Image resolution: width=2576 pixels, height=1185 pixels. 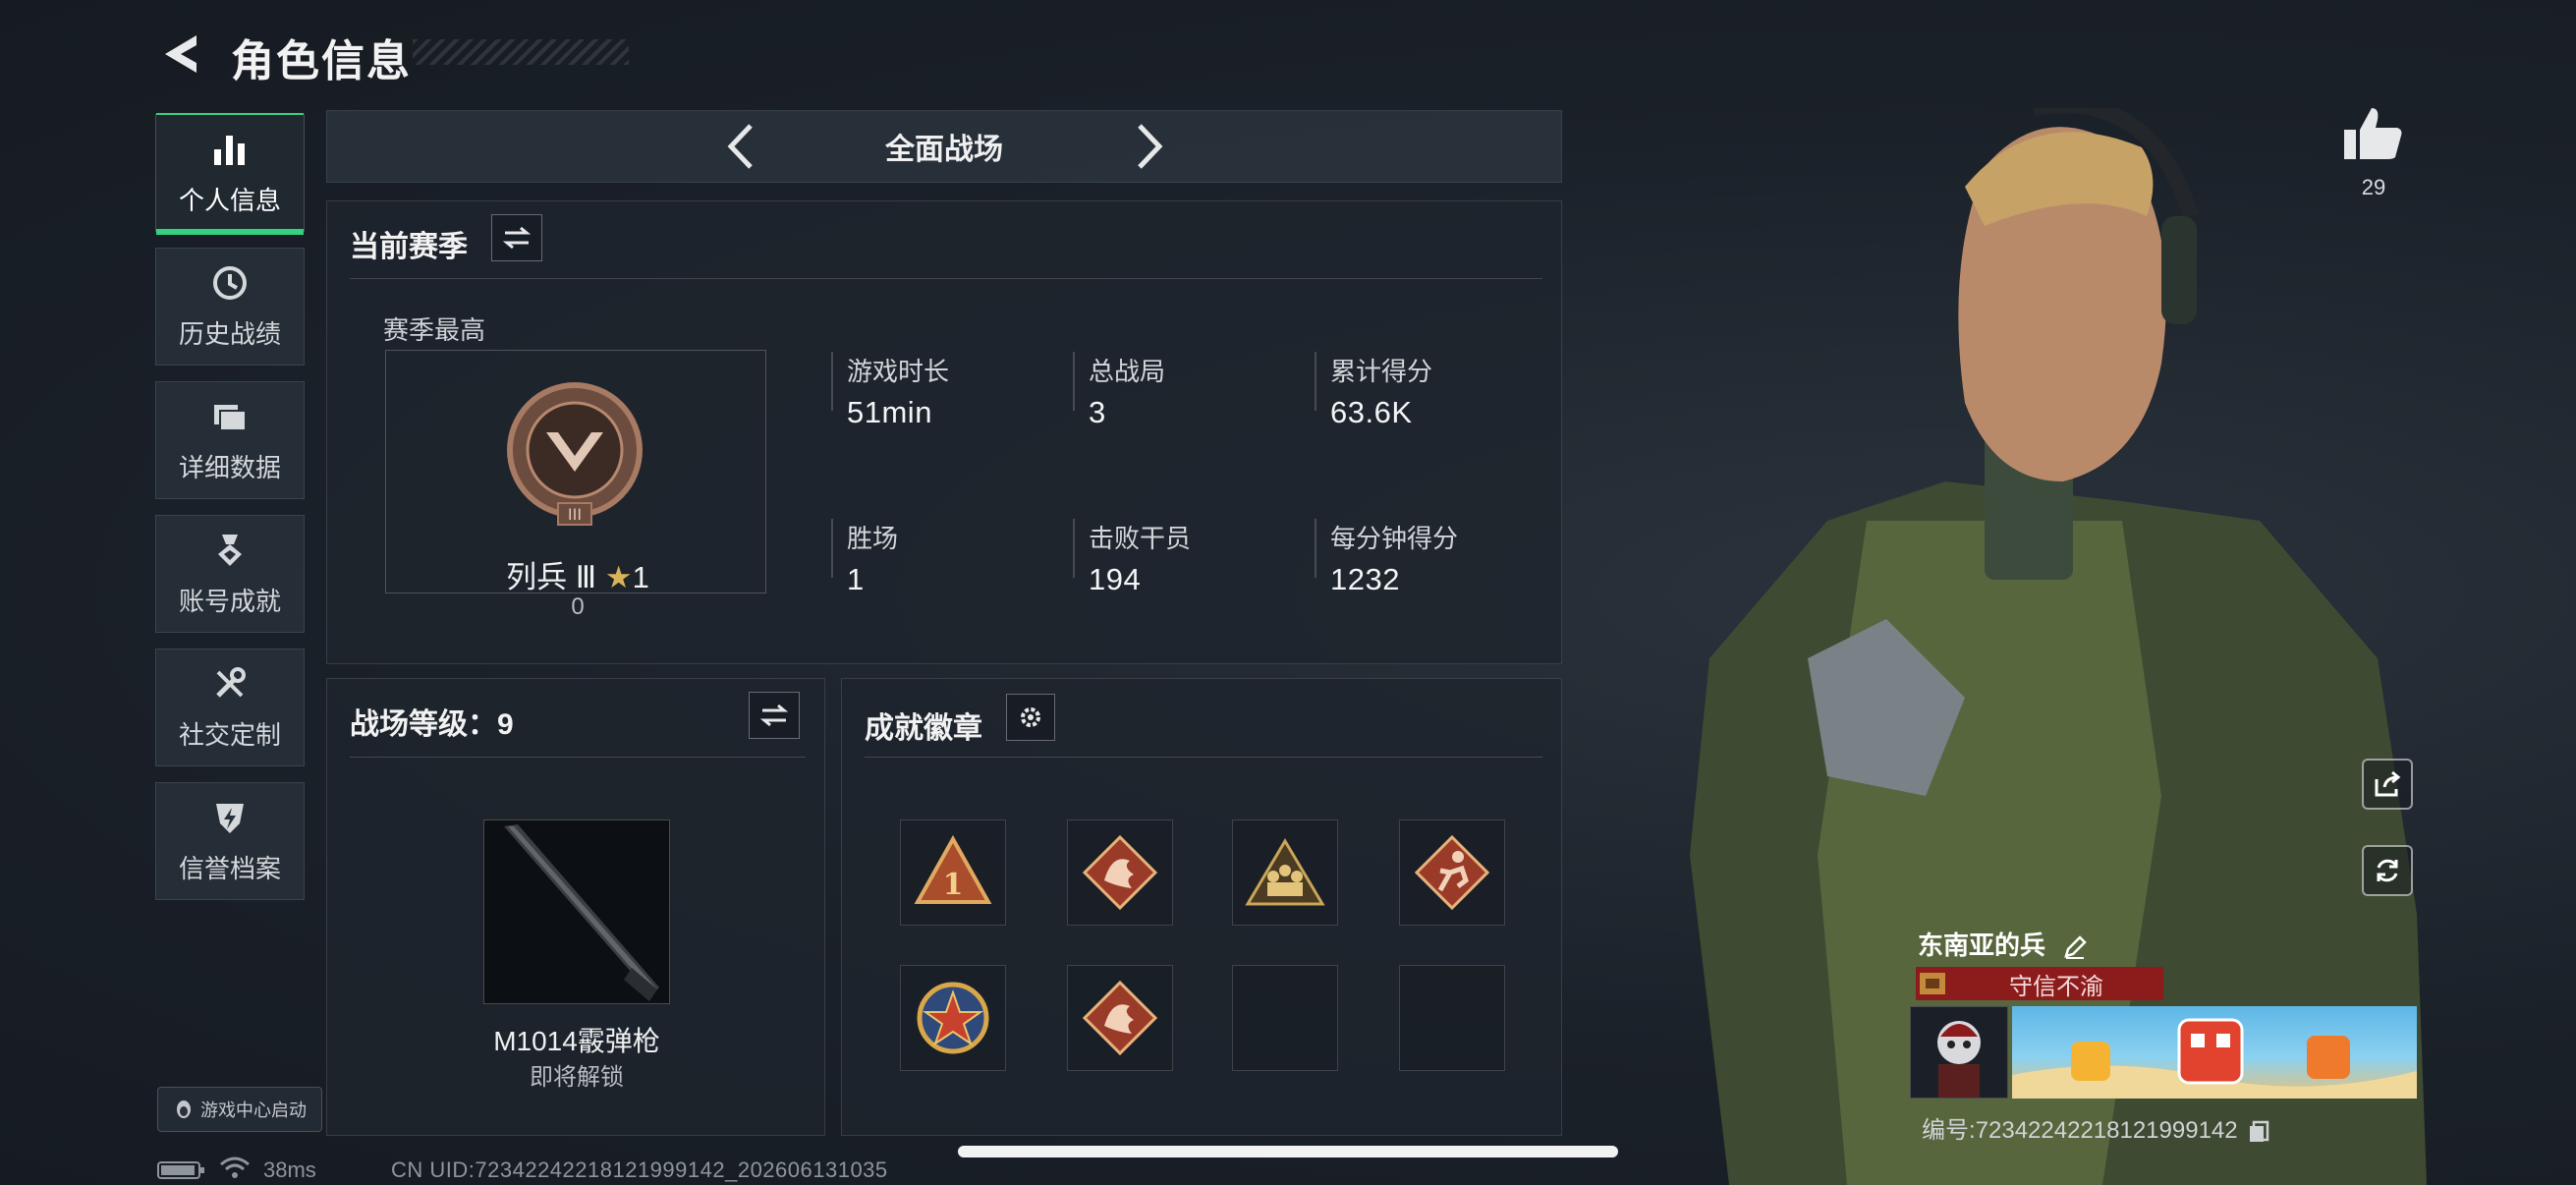 What do you see at coordinates (581, 912) in the screenshot?
I see `shotgun-icon` at bounding box center [581, 912].